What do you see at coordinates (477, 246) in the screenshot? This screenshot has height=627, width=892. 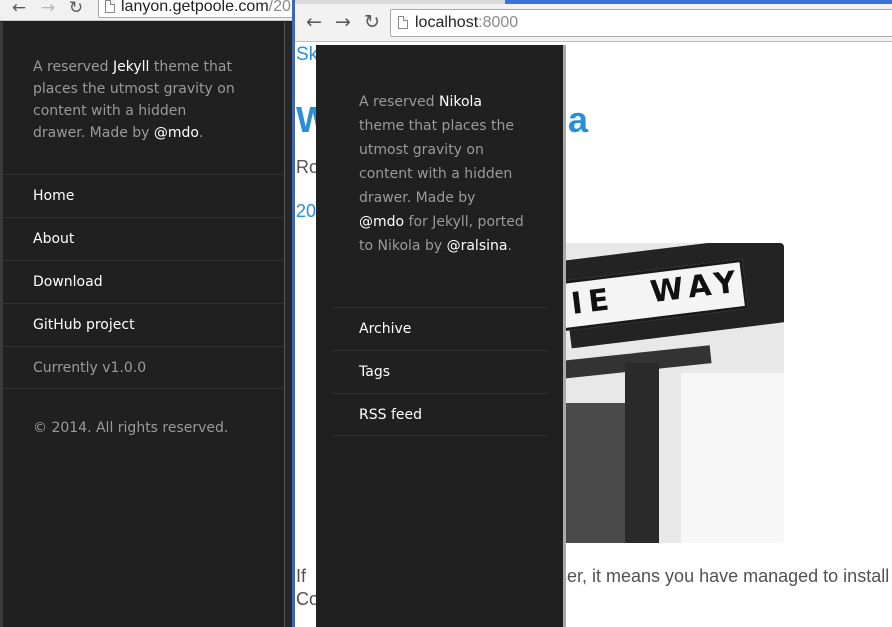 I see `ralsina-link: @ralsina` at bounding box center [477, 246].